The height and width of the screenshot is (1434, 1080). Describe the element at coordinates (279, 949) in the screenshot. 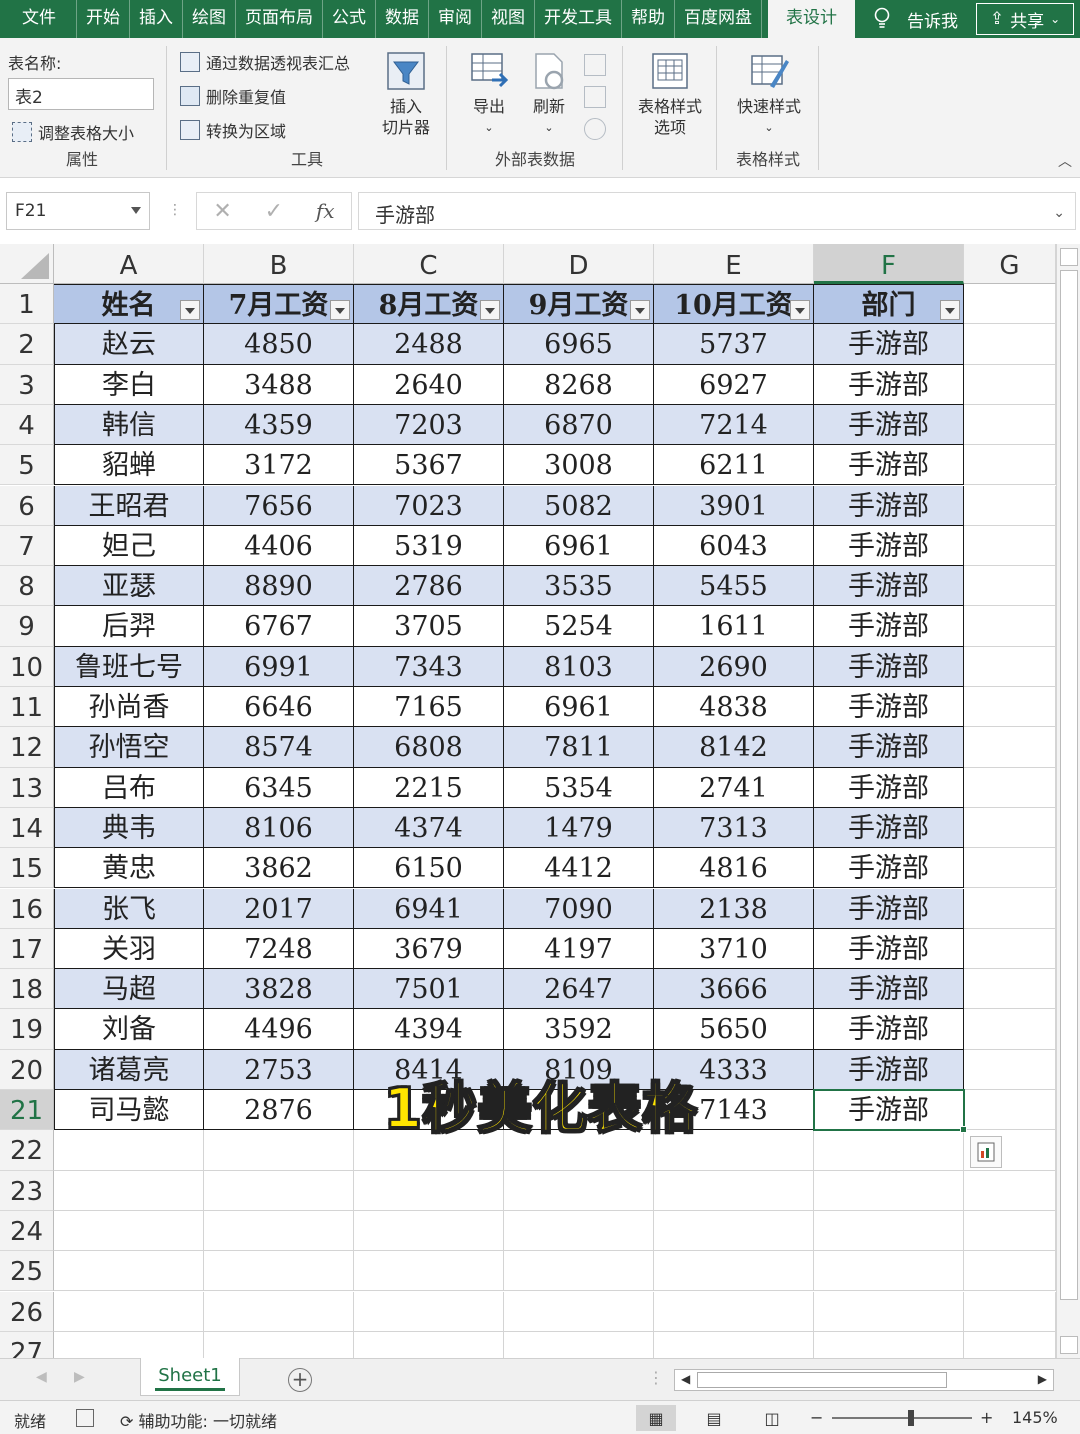

I see `table-cell: 7248` at that location.